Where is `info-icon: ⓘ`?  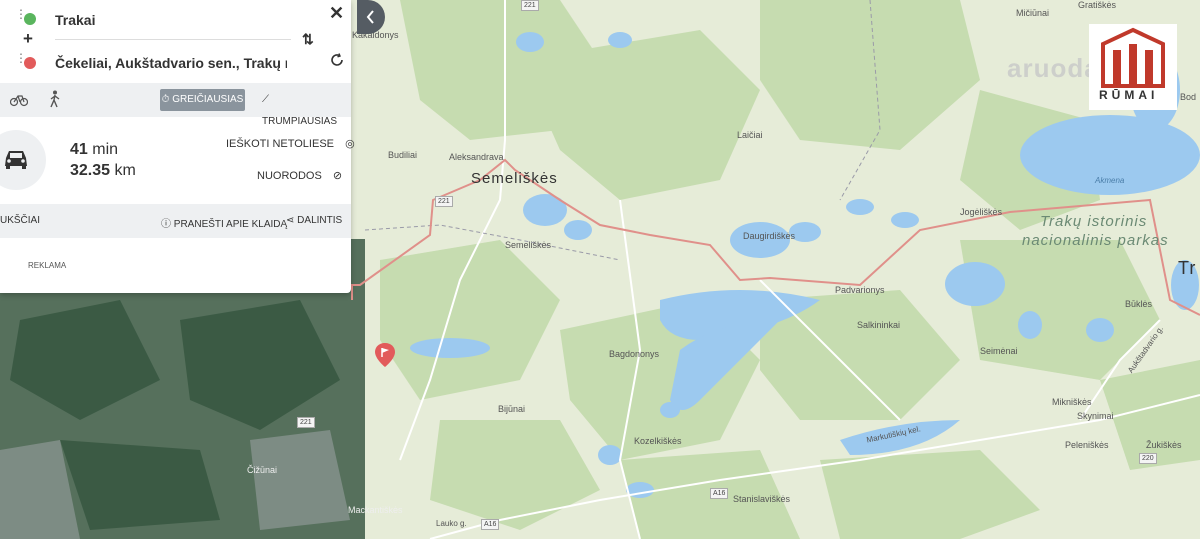 info-icon: ⓘ is located at coordinates (167, 224).